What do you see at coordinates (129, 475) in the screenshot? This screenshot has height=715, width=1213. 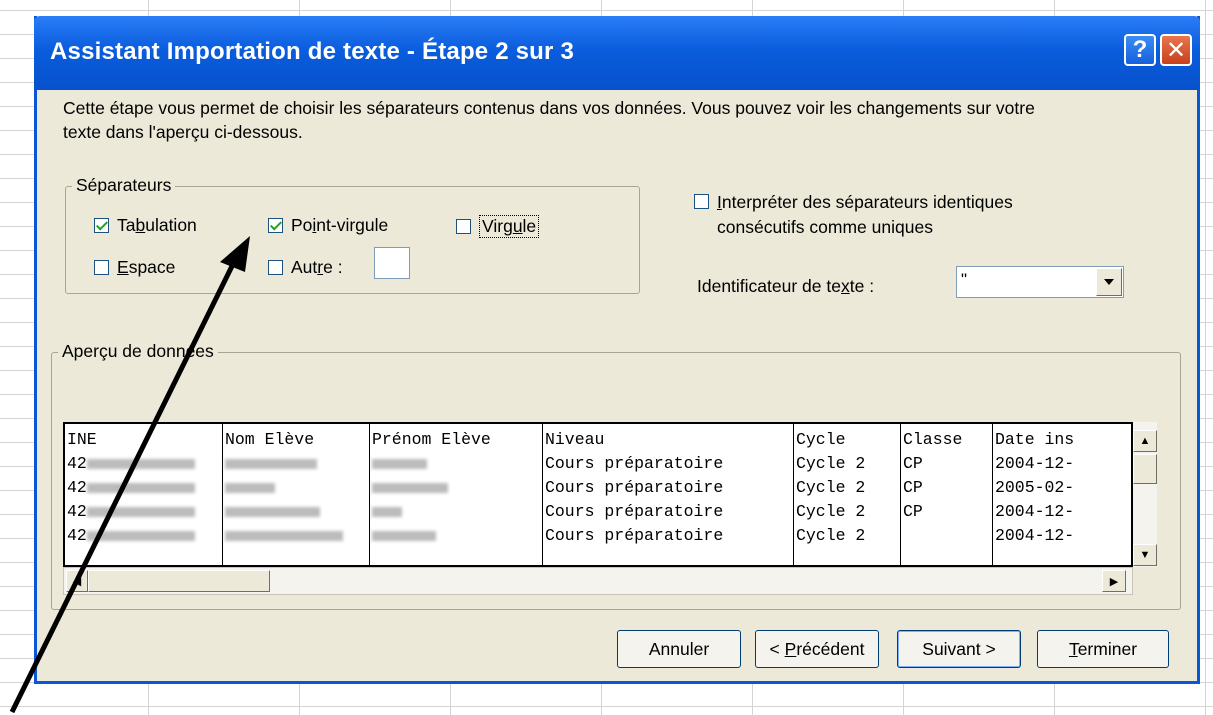 I see `annotation-arrow` at bounding box center [129, 475].